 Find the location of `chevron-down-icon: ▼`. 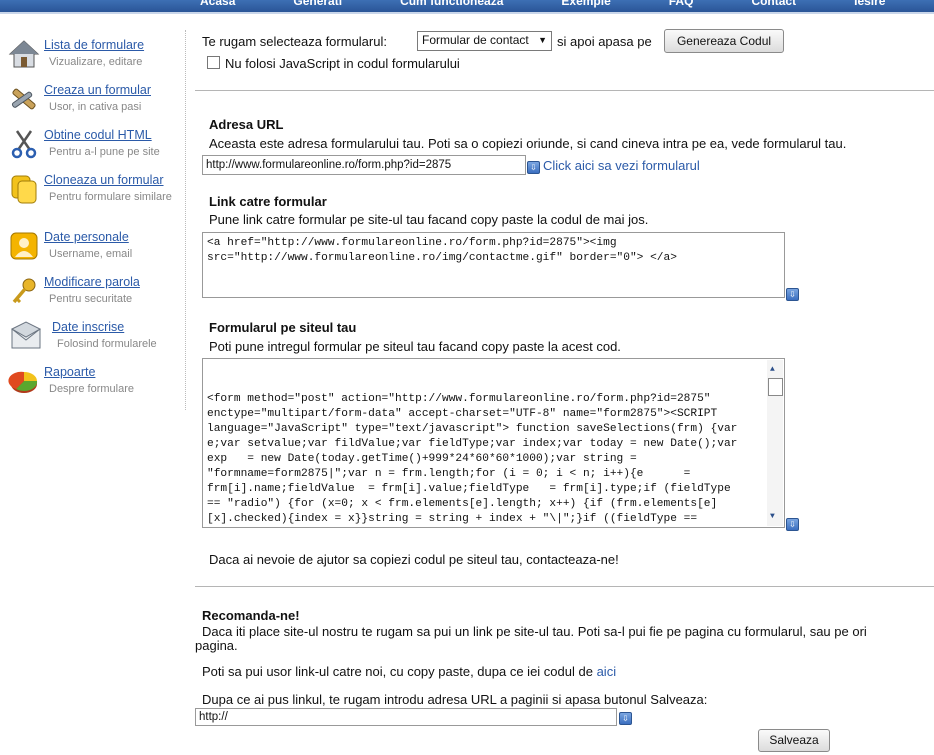

chevron-down-icon: ▼ is located at coordinates (542, 40).